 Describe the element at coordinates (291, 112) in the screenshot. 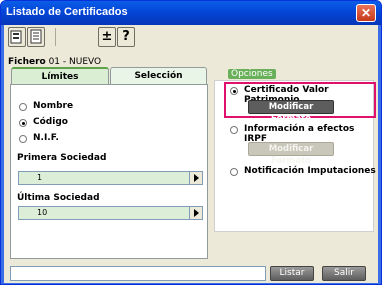

I see `modificar-formato-button: Modificar Formato` at that location.